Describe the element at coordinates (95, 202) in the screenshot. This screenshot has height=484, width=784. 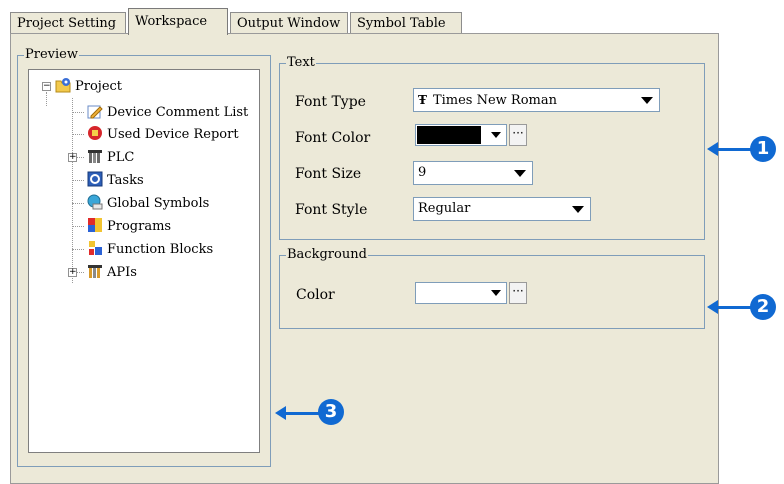
I see `global-symbols-icon` at that location.